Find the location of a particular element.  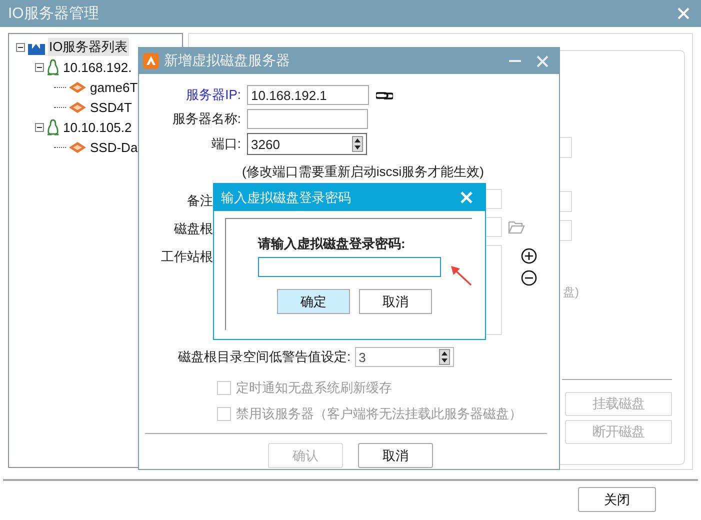

close-button: 关闭 is located at coordinates (617, 499).